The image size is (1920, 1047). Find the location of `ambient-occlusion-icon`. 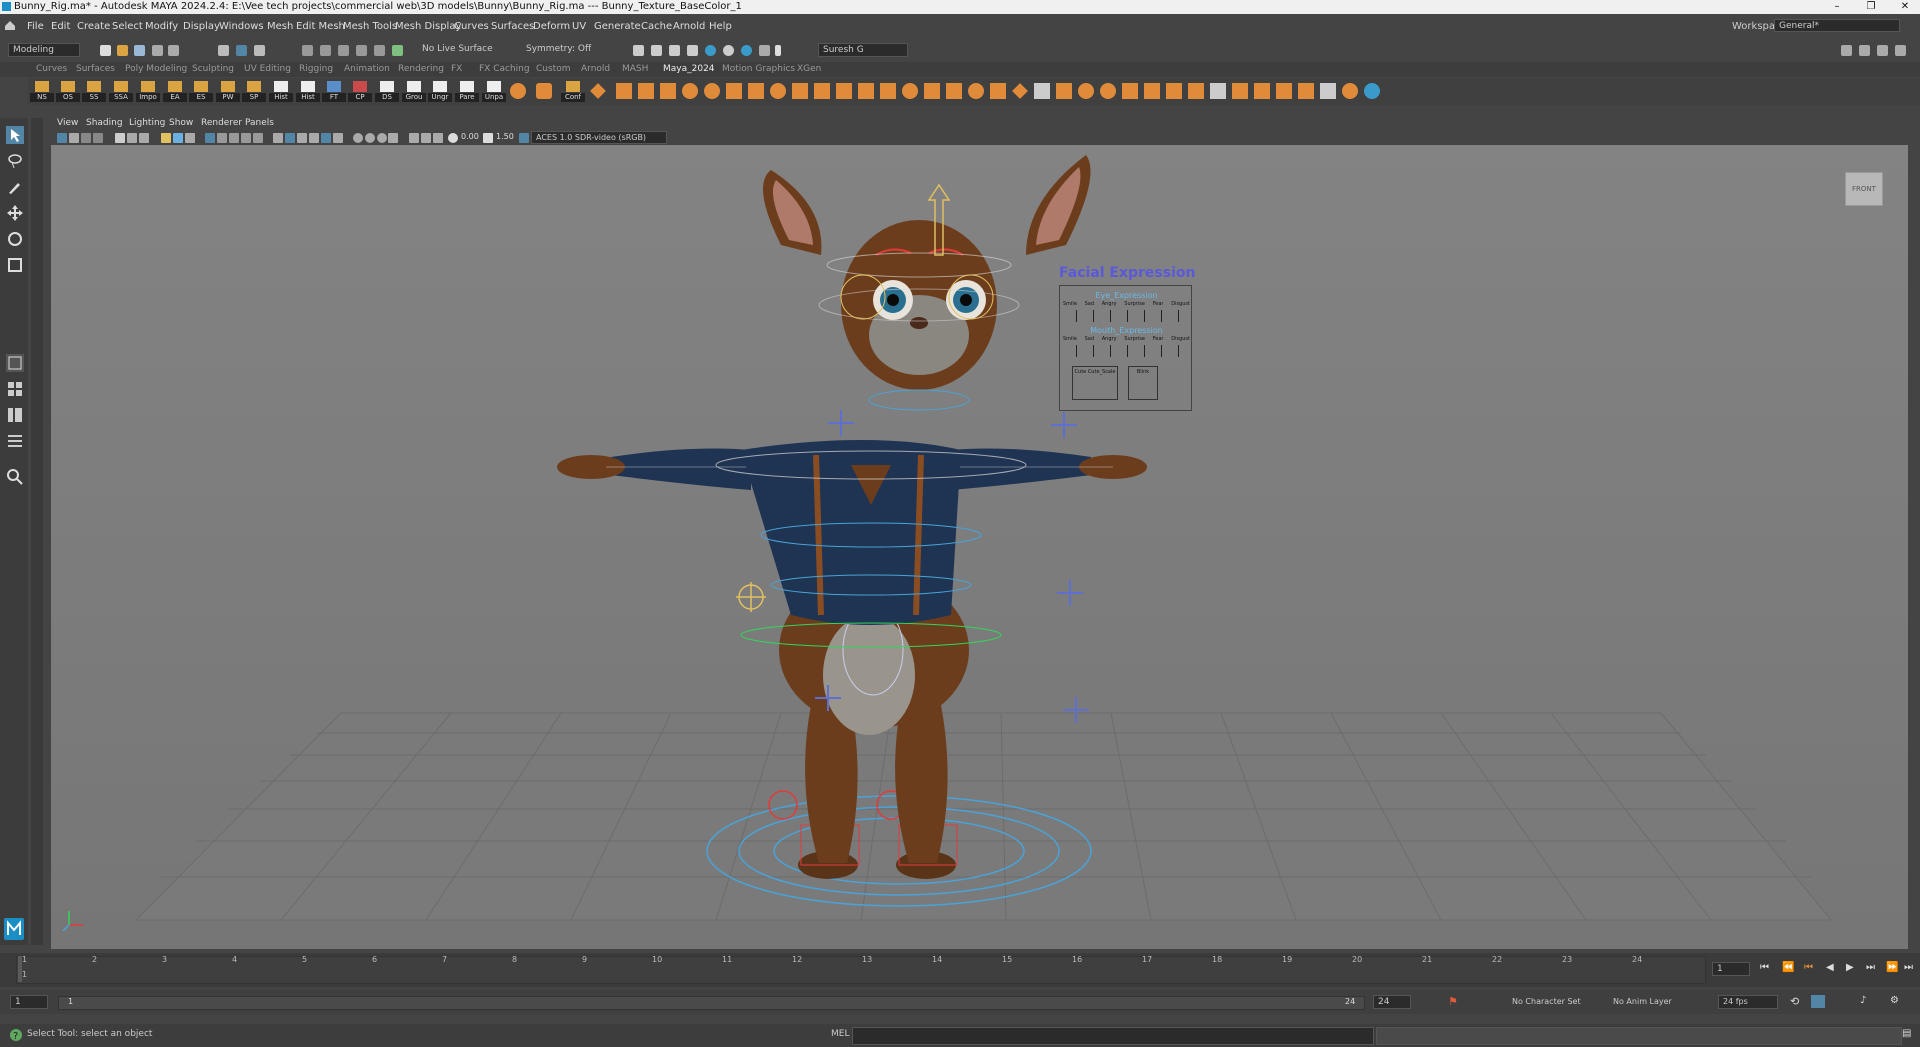

ambient-occlusion-icon is located at coordinates (358, 138).